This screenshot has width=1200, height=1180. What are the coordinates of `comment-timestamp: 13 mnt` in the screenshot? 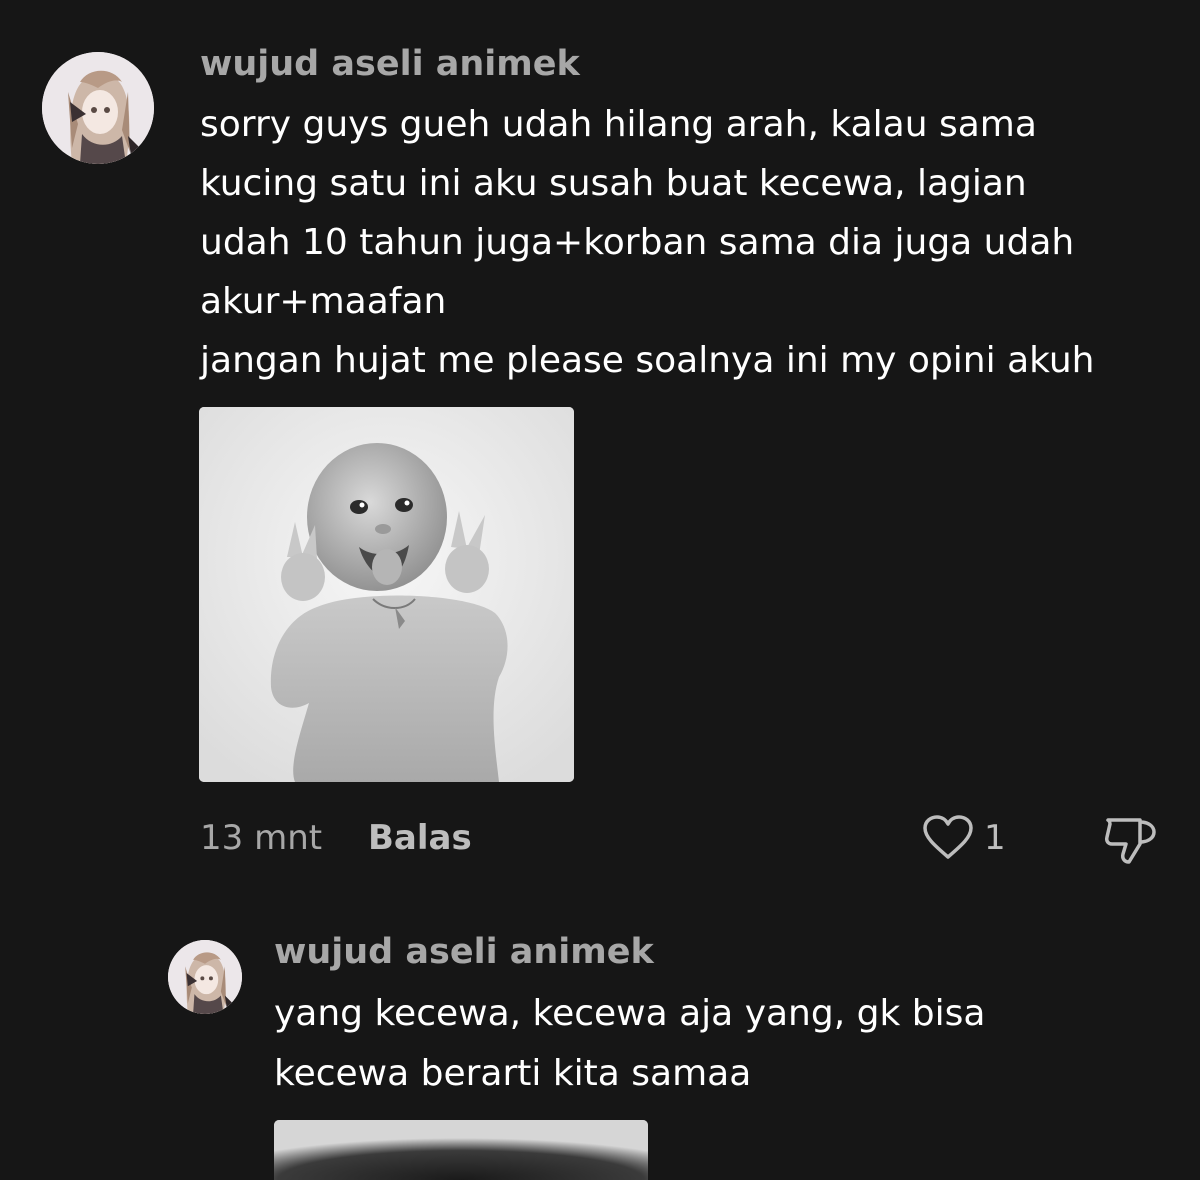 It's located at (261, 838).